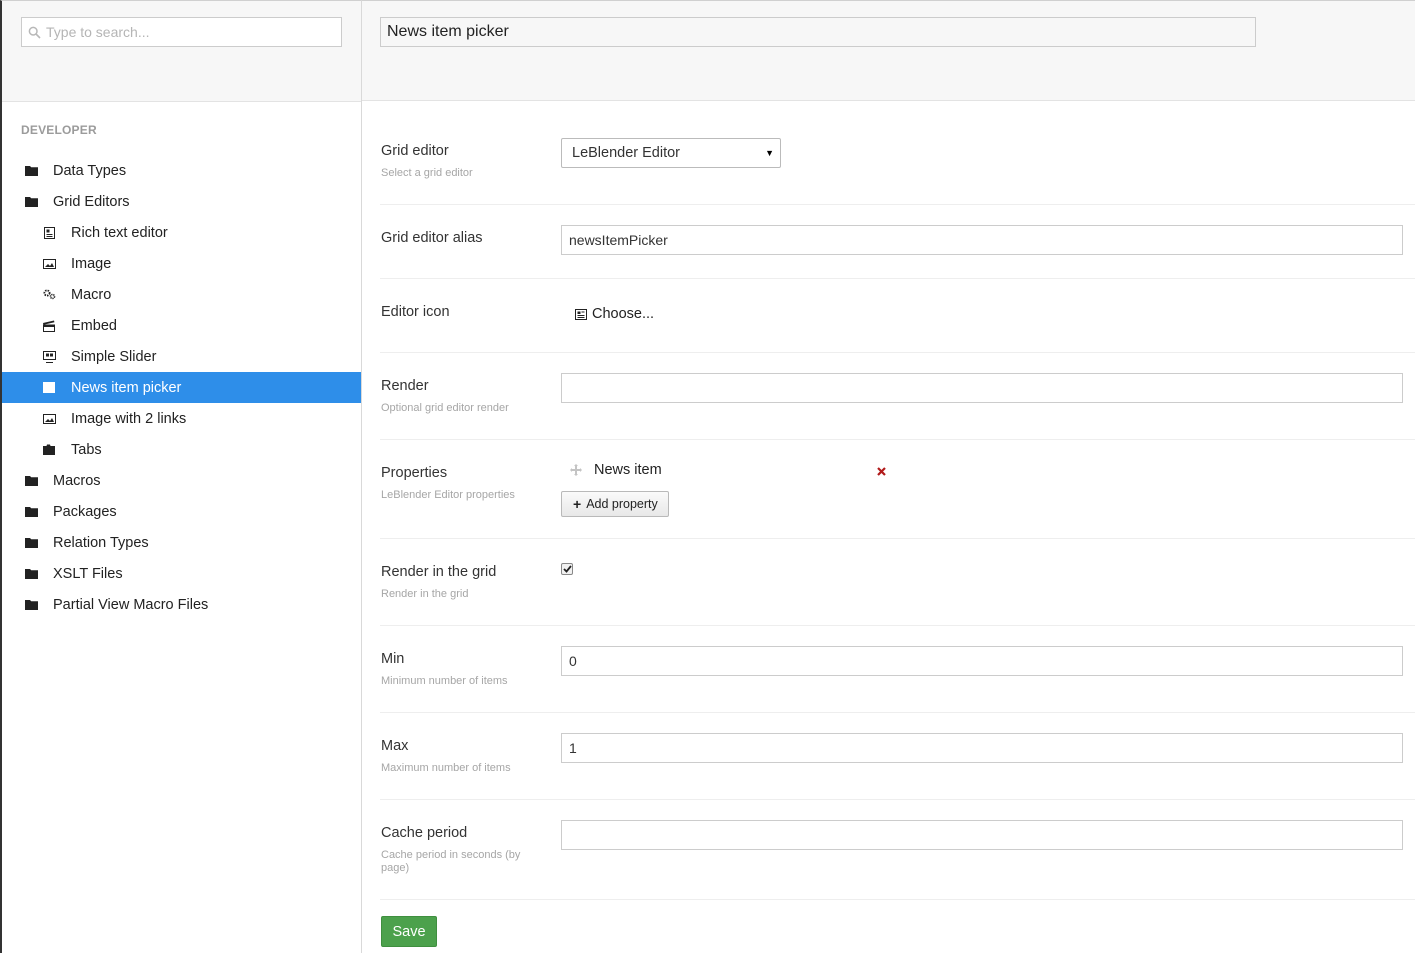  I want to click on tree-item-image: Image, so click(181, 263).